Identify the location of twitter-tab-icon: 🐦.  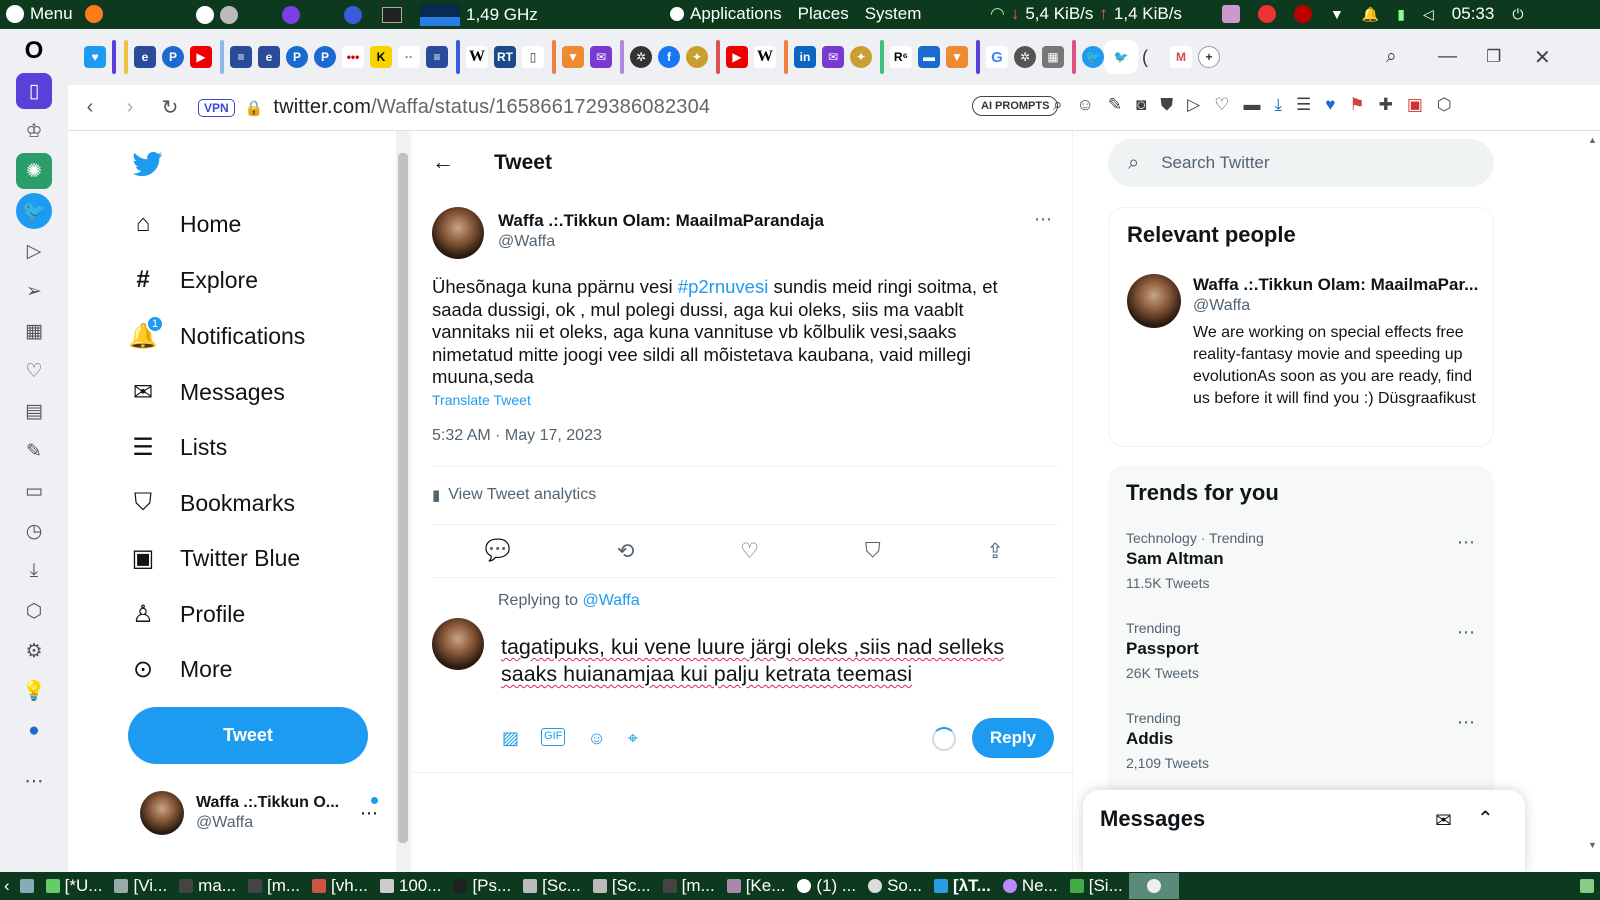
(1093, 57).